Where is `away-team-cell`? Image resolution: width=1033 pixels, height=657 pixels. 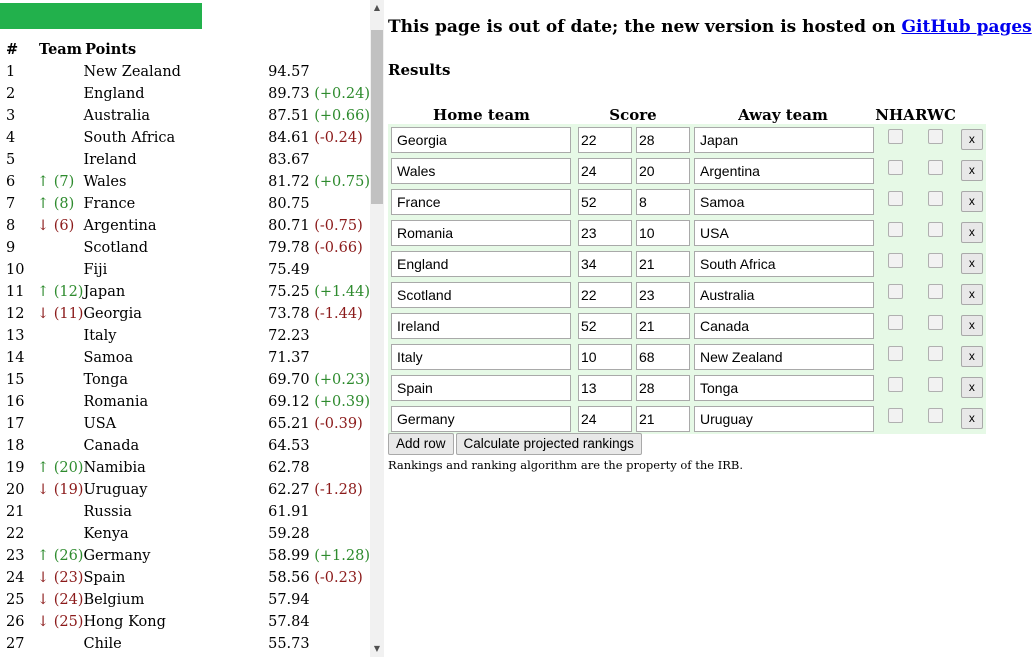 away-team-cell is located at coordinates (783, 418).